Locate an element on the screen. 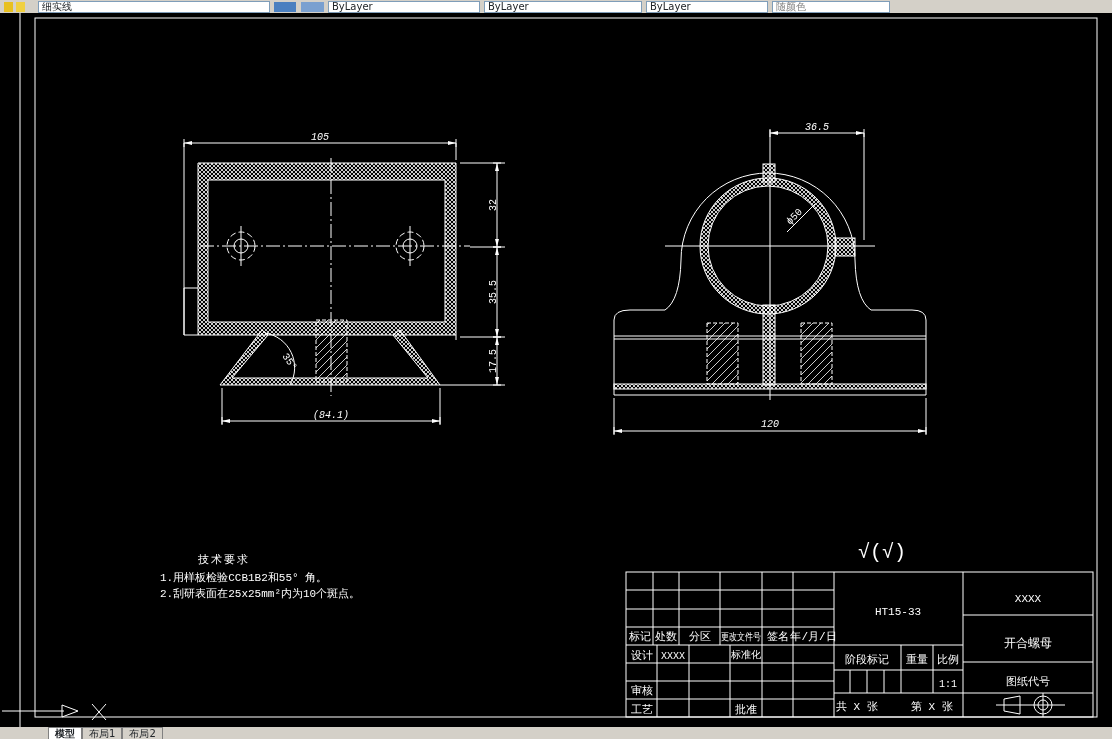  ucs-icon is located at coordinates (54, 712).